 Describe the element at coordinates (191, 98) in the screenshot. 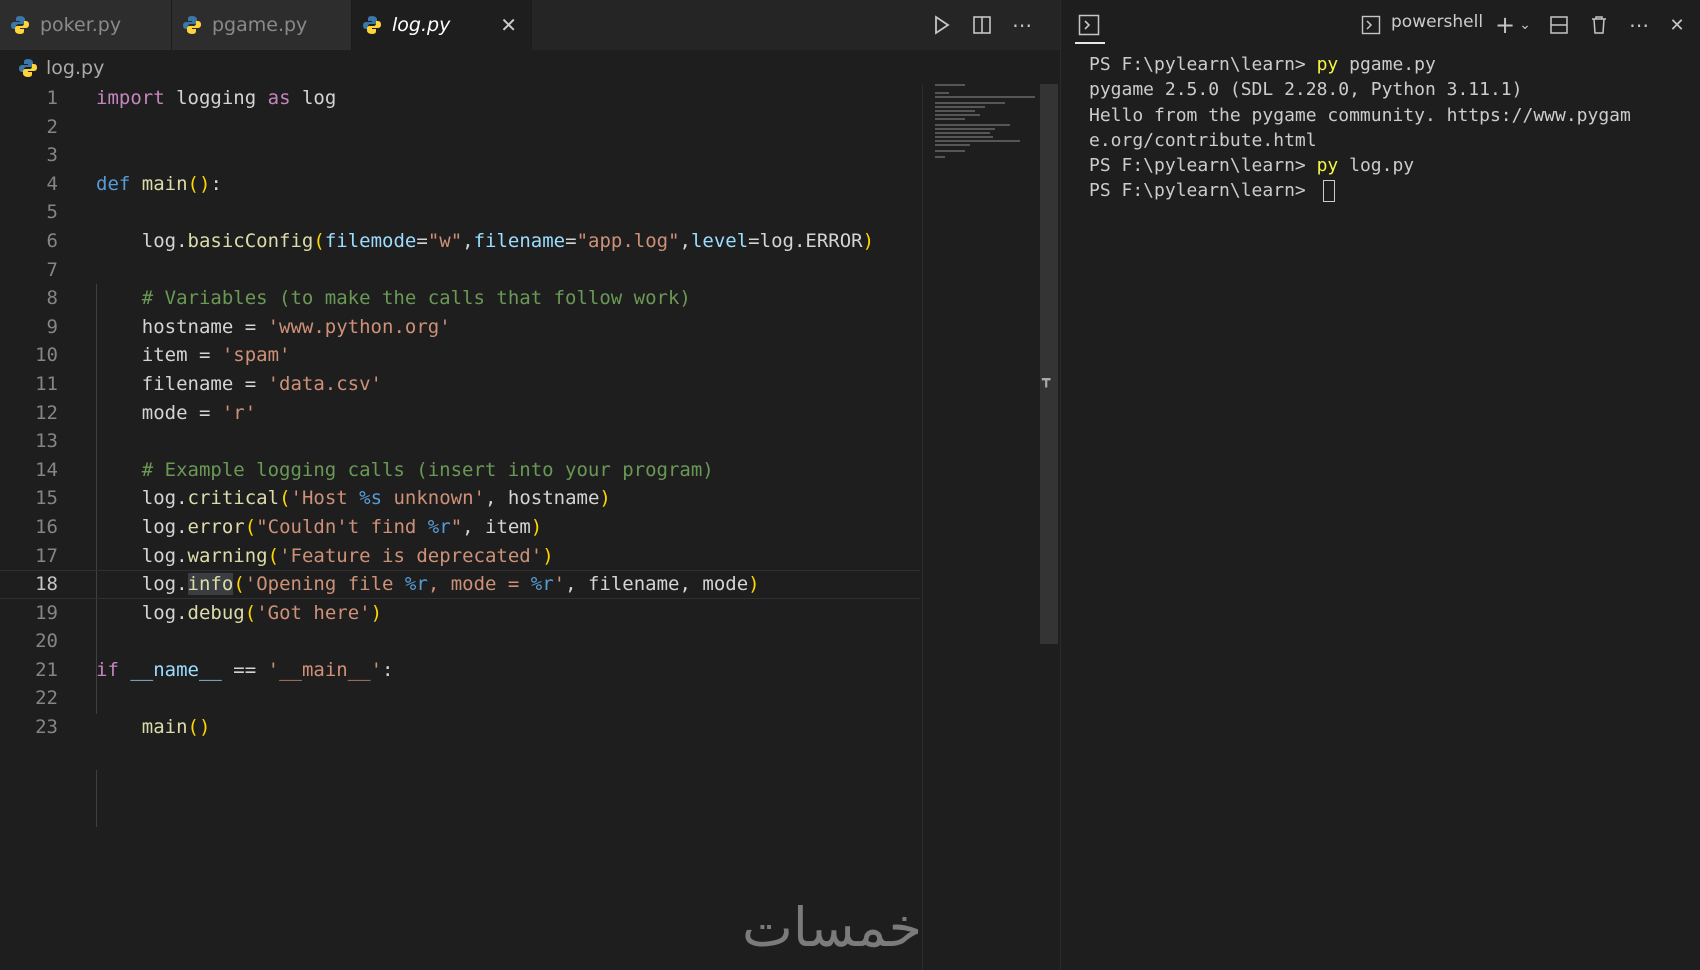

I see `code-line: 1 import logging as log` at that location.